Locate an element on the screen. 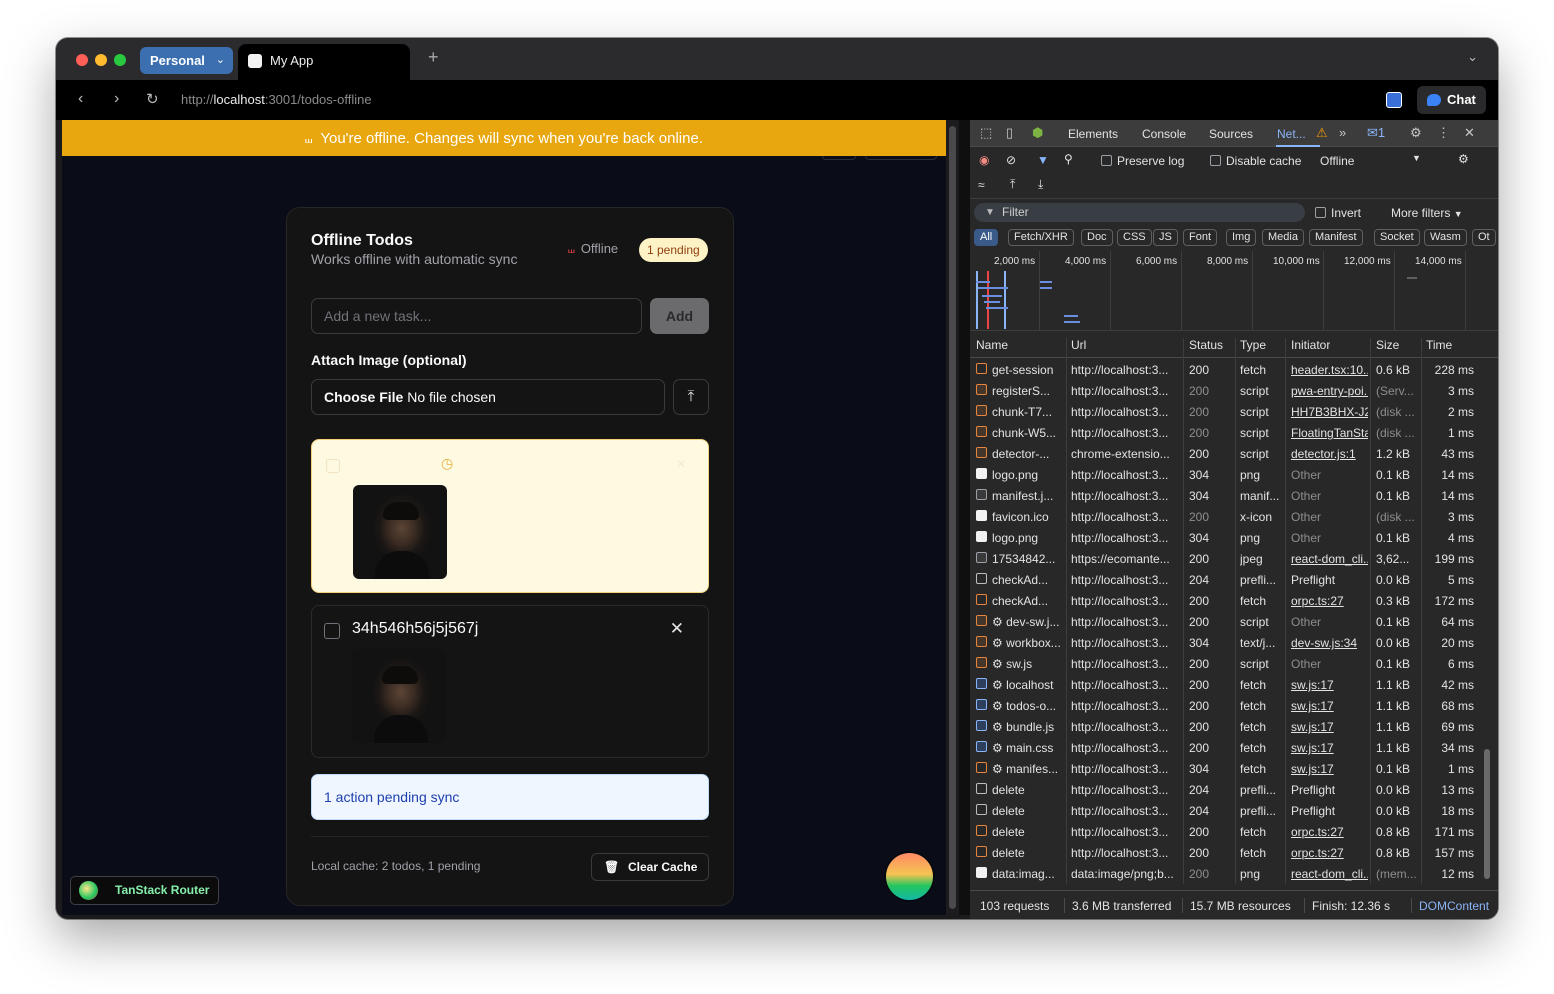 The image size is (1554, 994). close-window-button is located at coordinates (82, 60).